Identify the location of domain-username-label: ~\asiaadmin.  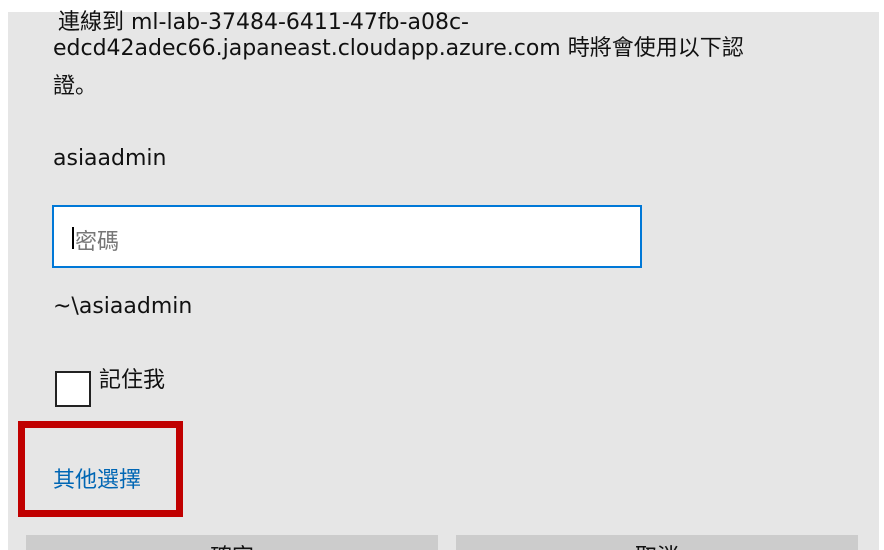
(123, 306).